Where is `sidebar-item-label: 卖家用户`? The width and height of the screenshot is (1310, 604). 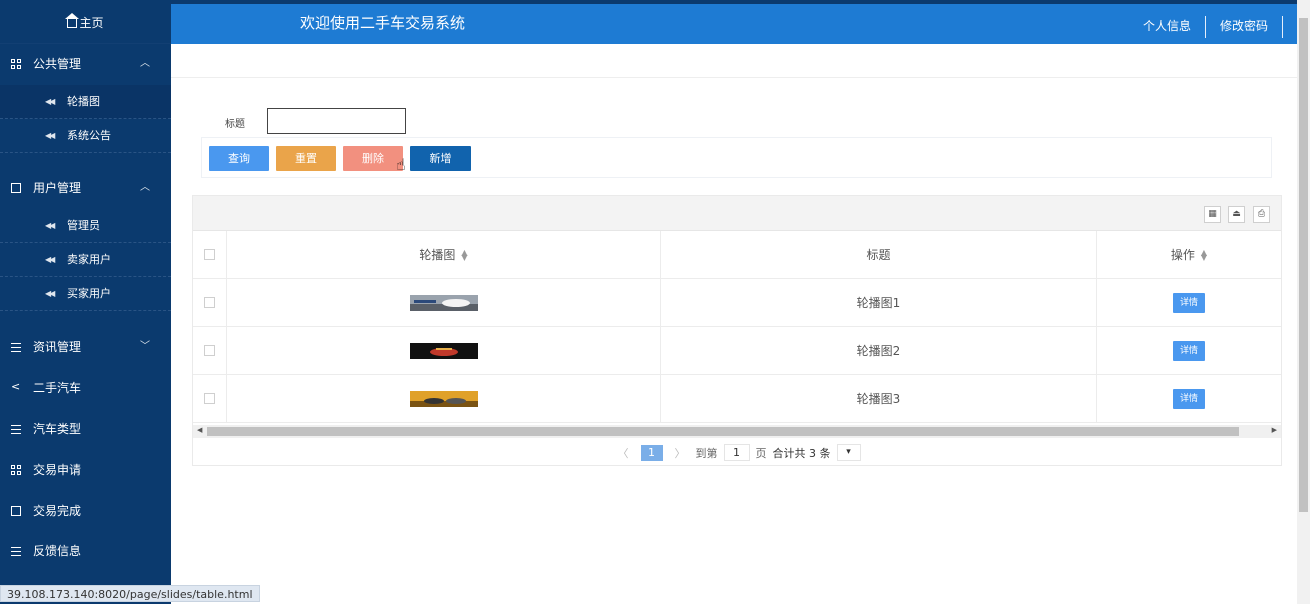 sidebar-item-label: 卖家用户 is located at coordinates (89, 259).